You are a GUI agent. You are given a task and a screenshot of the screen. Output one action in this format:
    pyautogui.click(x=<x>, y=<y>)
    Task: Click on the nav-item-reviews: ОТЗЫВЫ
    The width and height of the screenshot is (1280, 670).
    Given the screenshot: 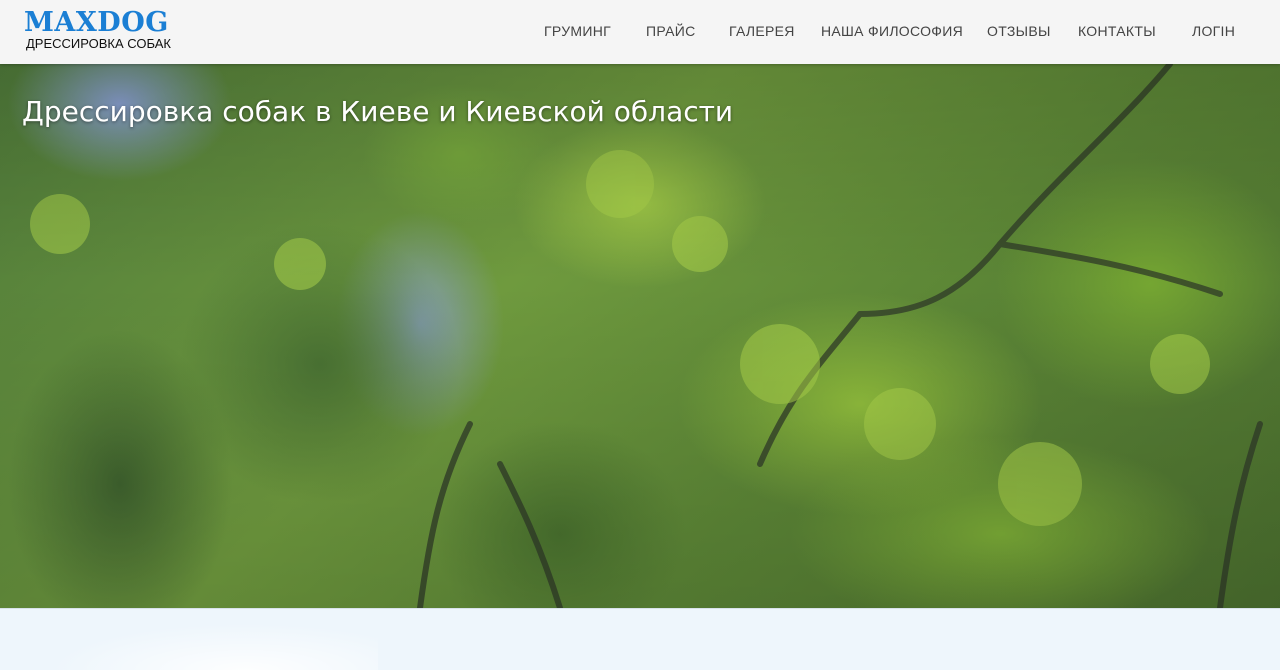 What is the action you would take?
    pyautogui.click(x=1019, y=31)
    